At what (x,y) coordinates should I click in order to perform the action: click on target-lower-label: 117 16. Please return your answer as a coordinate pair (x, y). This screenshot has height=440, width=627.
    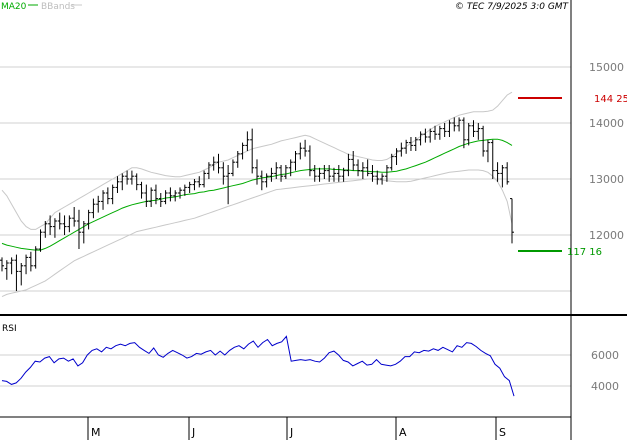
    Looking at the image, I should click on (584, 252).